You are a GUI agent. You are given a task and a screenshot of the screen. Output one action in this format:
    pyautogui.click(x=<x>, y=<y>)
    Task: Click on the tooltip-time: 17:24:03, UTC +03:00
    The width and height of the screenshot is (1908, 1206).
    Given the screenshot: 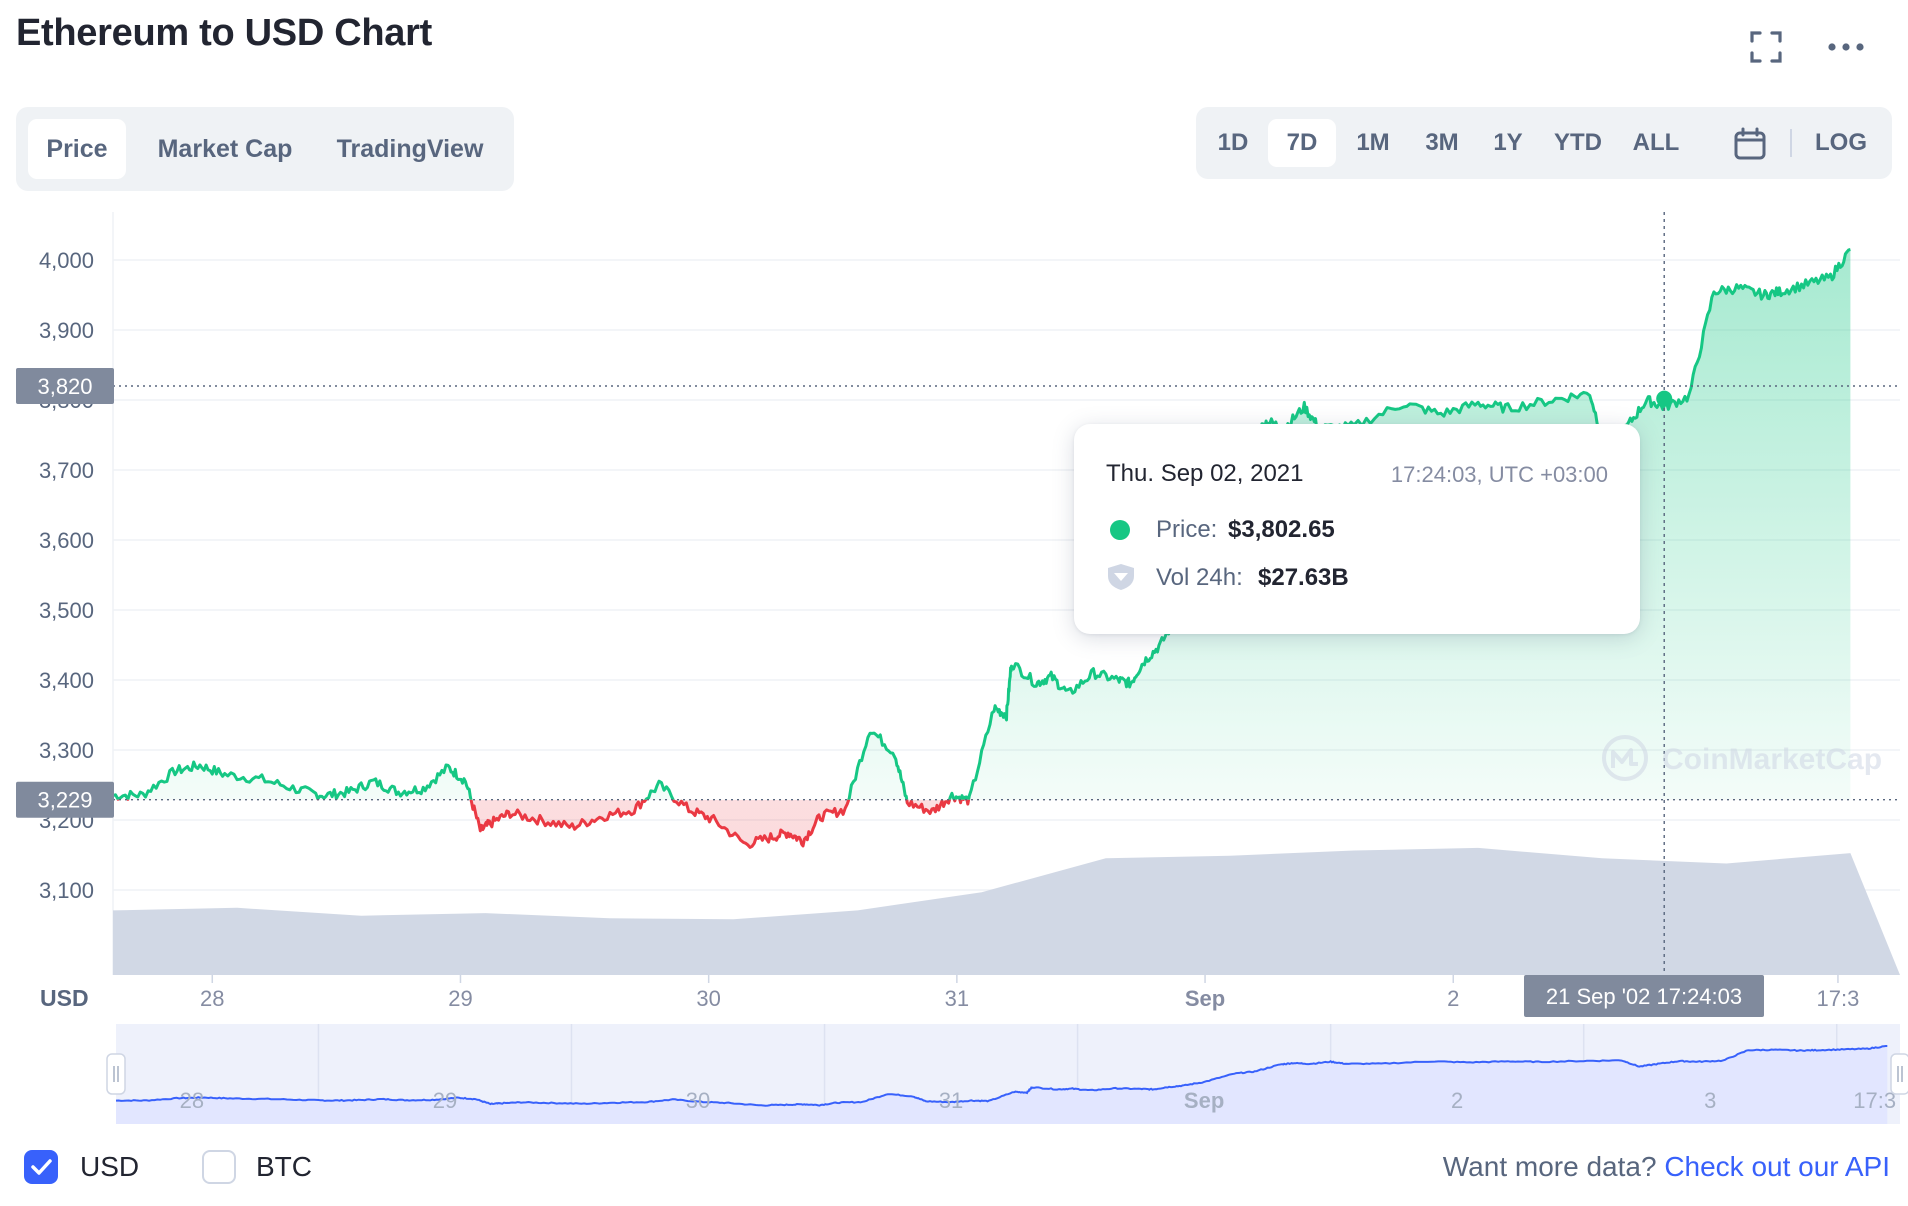 What is the action you would take?
    pyautogui.click(x=1499, y=474)
    